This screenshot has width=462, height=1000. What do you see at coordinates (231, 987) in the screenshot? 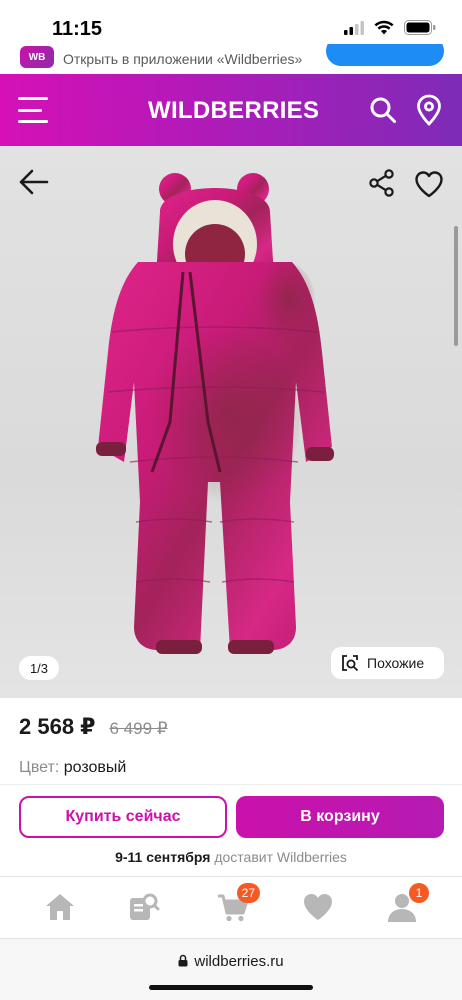
I see `home-indicator` at bounding box center [231, 987].